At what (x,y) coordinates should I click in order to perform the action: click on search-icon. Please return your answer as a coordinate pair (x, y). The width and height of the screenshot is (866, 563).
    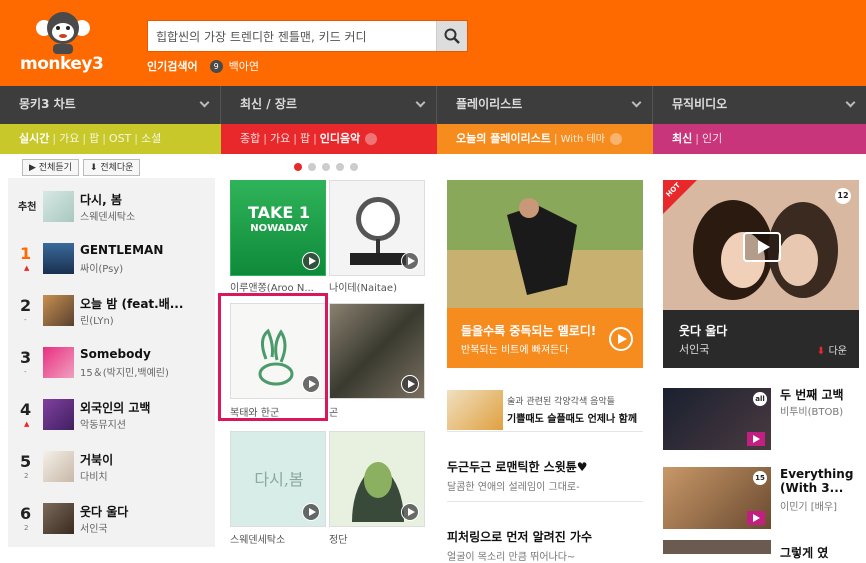
    Looking at the image, I should click on (452, 36).